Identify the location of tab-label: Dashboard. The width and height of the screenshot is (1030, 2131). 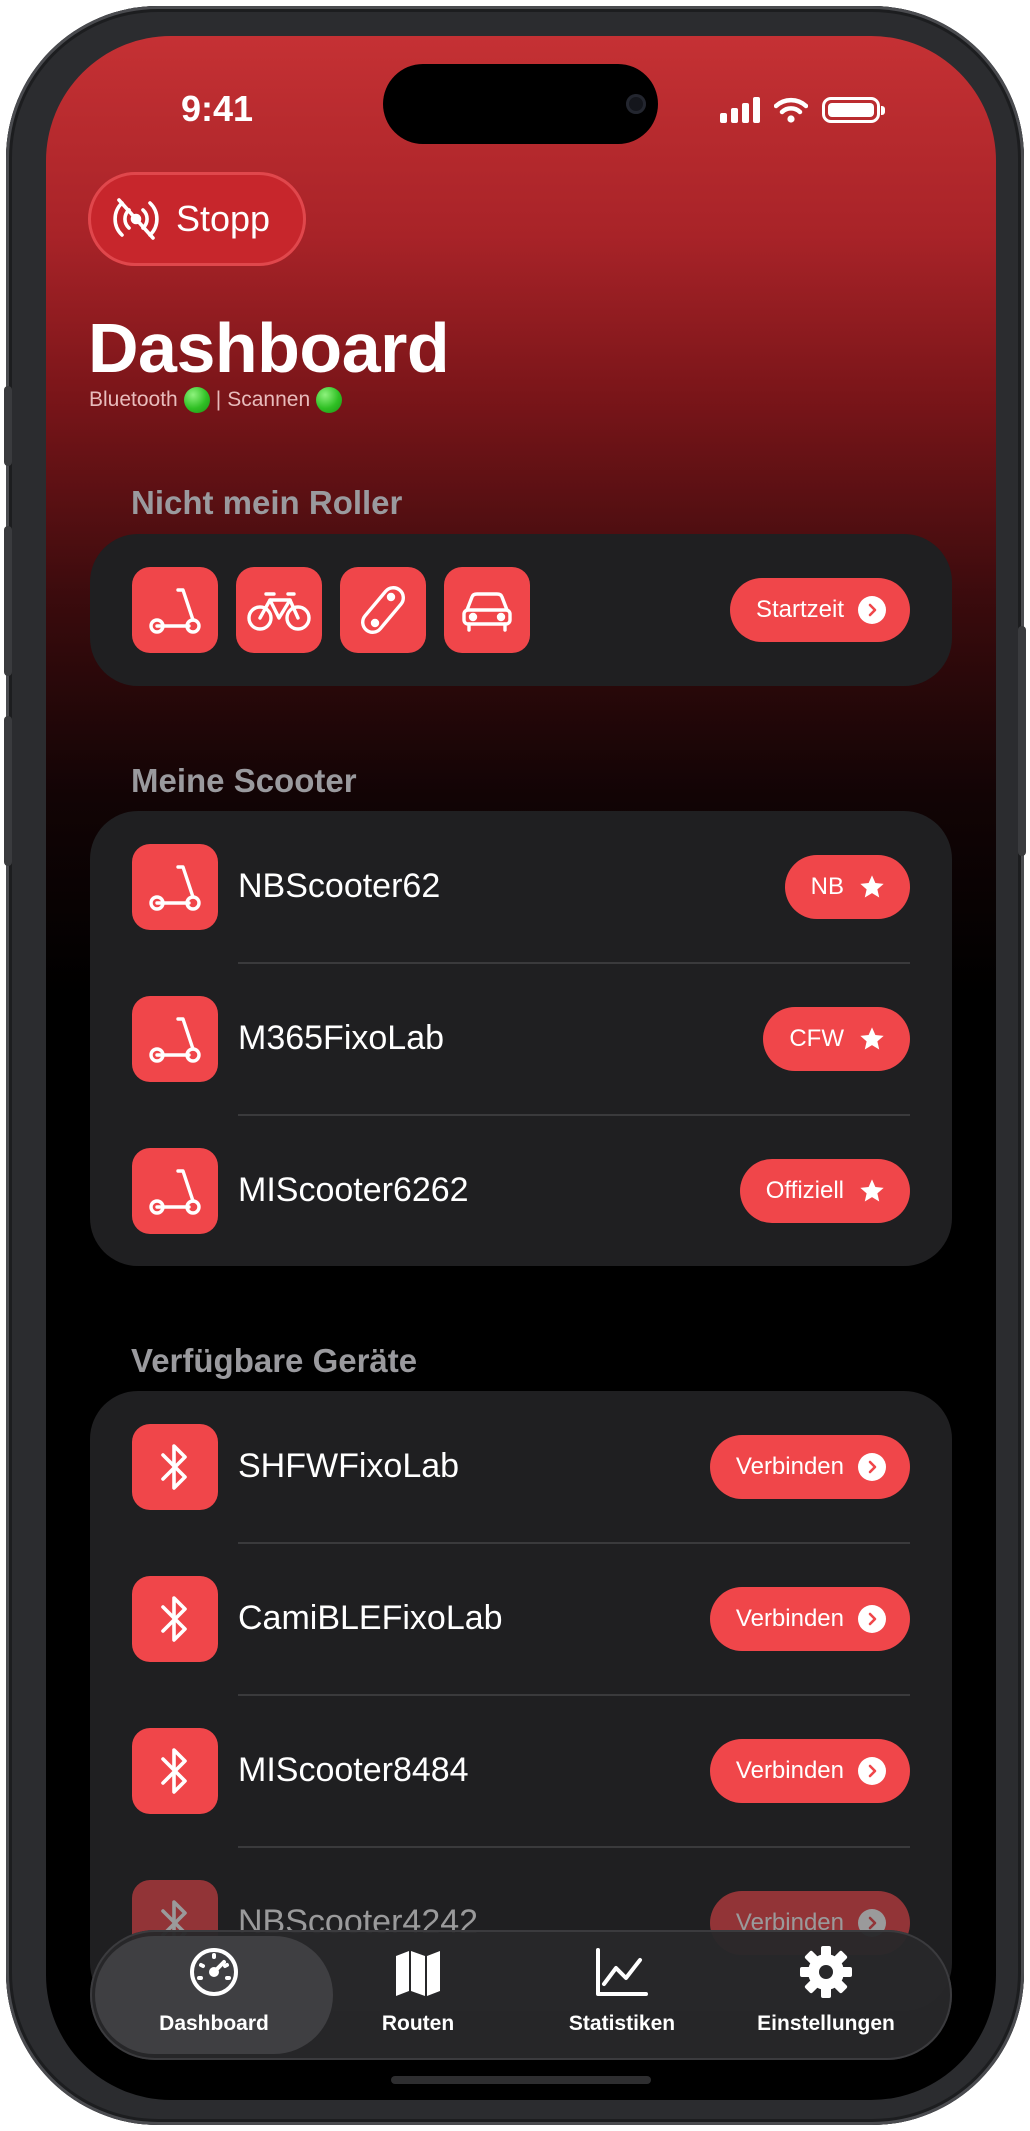
(214, 2023).